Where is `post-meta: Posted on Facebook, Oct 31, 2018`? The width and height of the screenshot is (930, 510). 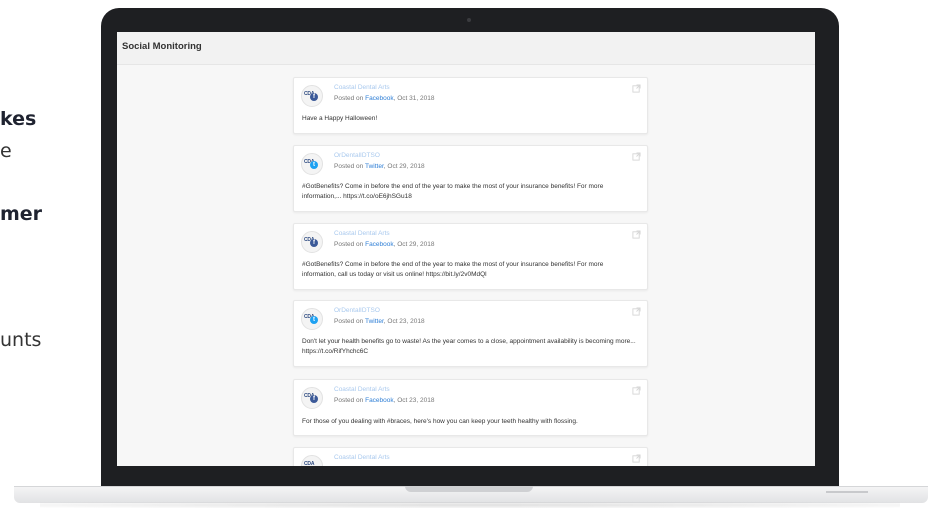
post-meta: Posted on Facebook, Oct 31, 2018 is located at coordinates (384, 98).